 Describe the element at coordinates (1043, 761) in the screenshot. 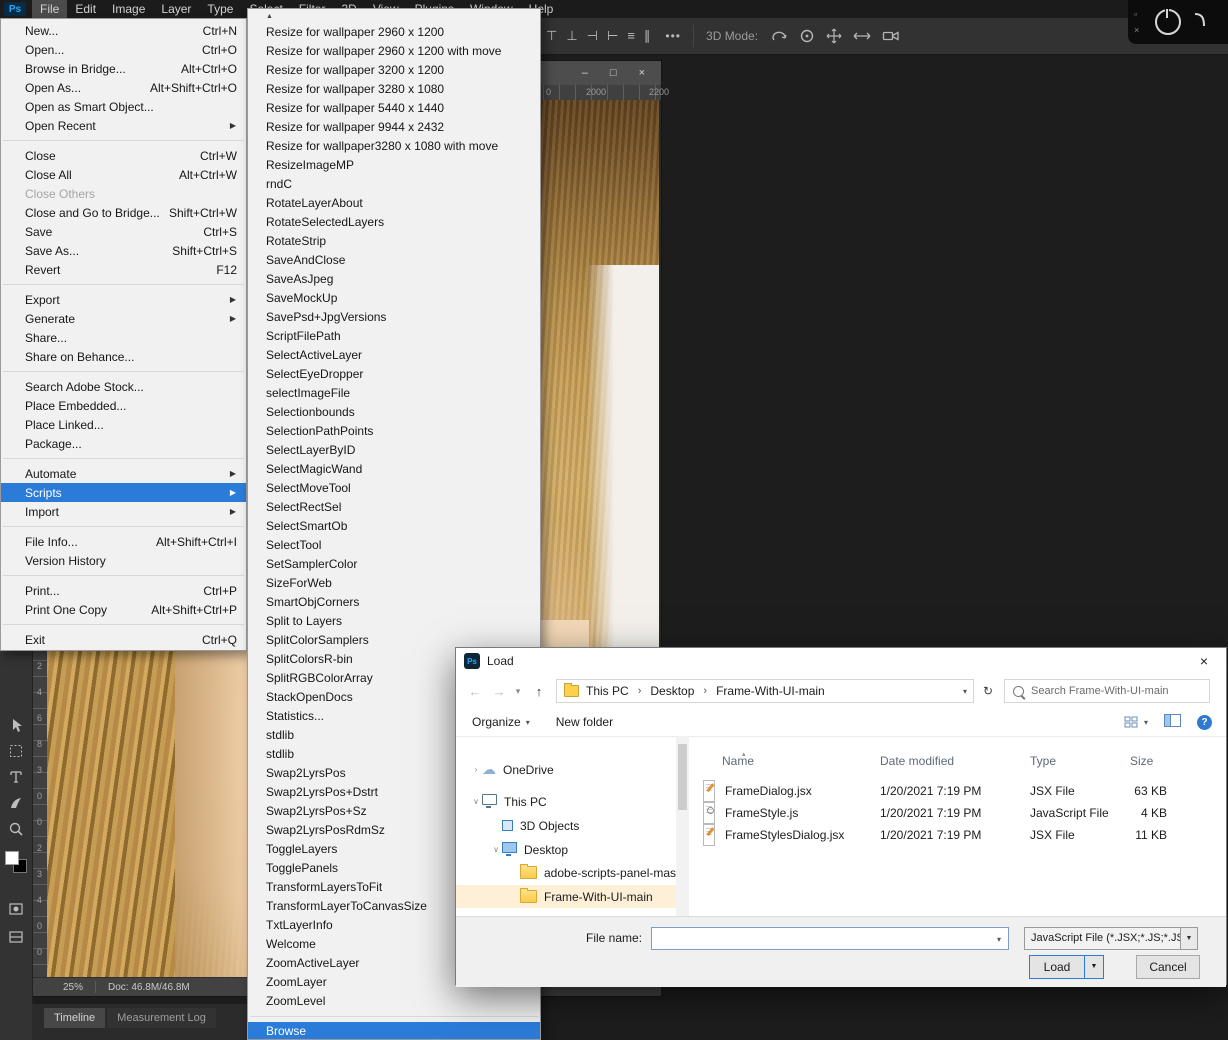

I see `column-header-type: Type` at that location.